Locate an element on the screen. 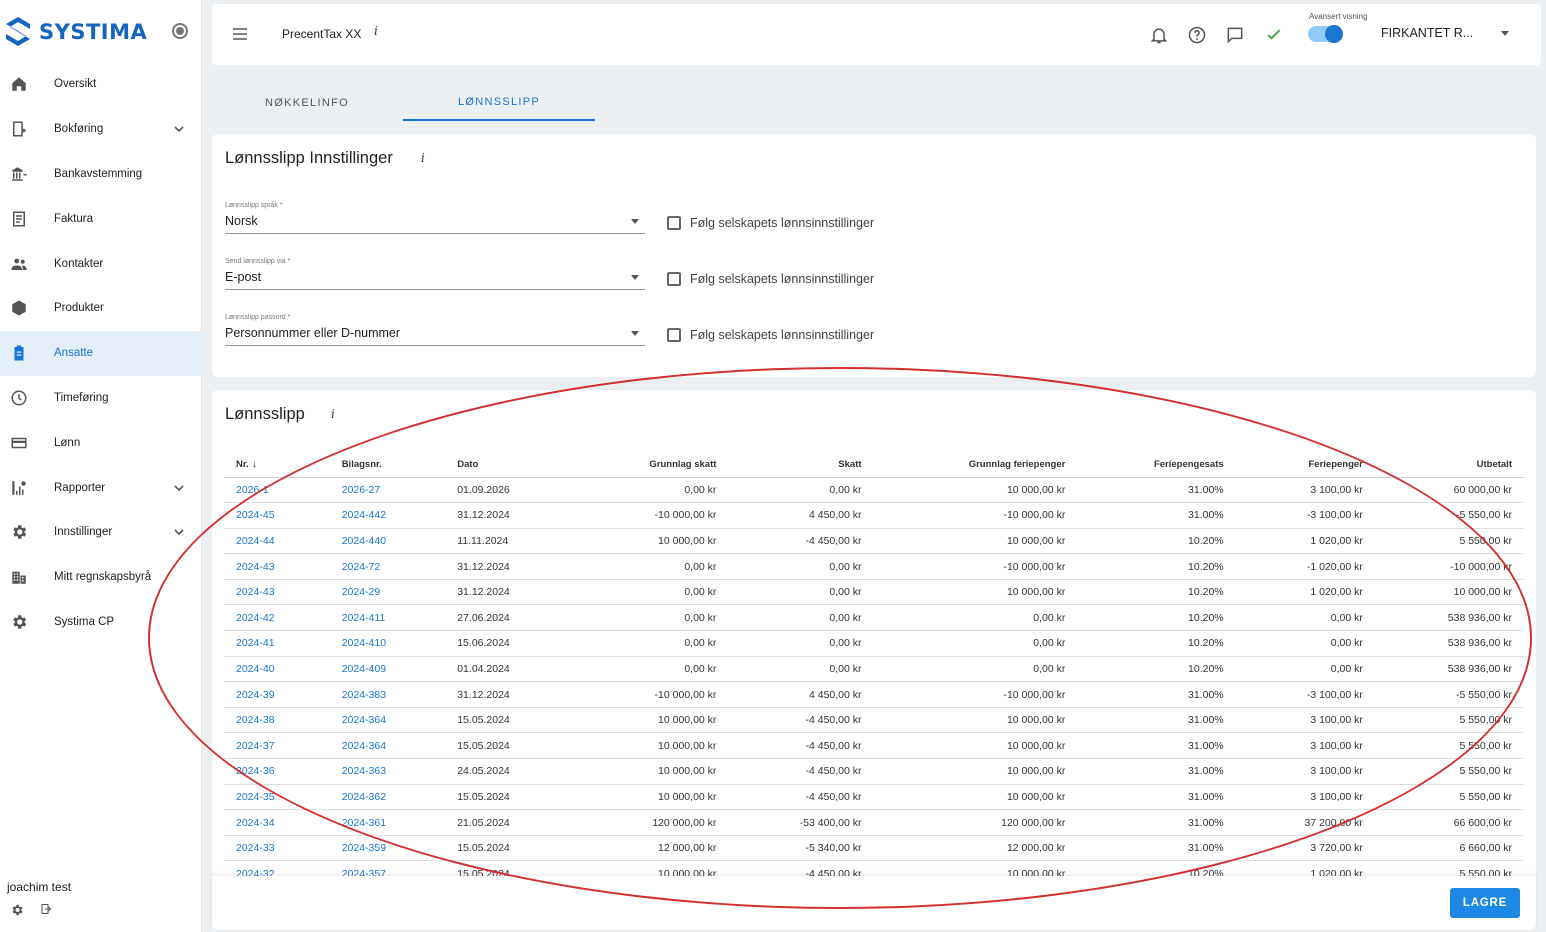  sidebar-item-mitt-regnskapsbyrå: Mitt regnskapsbyrå is located at coordinates (101, 577).